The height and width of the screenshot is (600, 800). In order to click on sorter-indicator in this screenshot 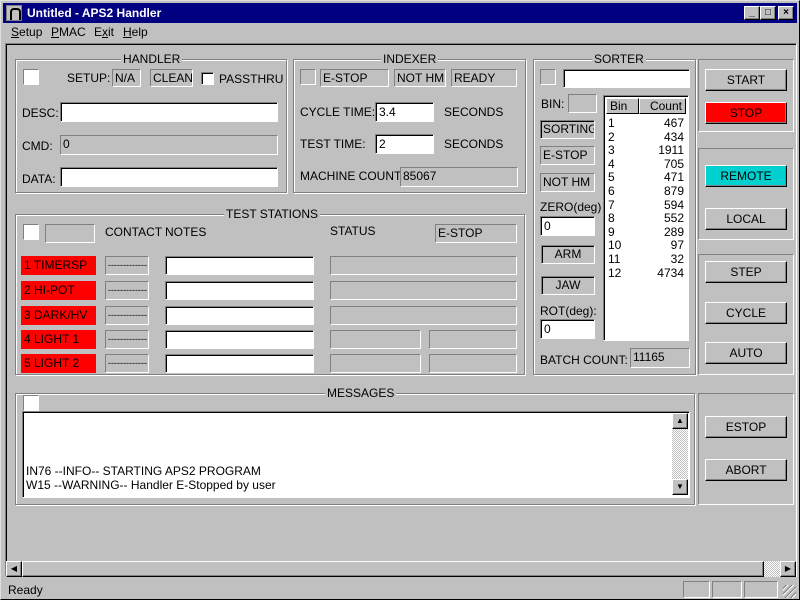, I will do `click(548, 77)`.